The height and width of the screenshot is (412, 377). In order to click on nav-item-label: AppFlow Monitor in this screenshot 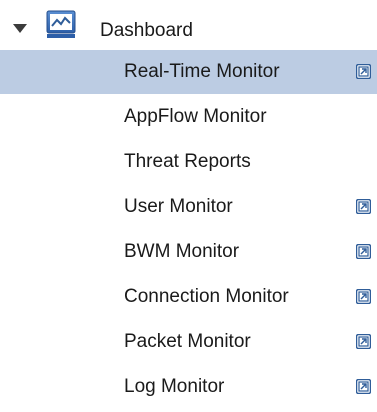, I will do `click(195, 116)`.